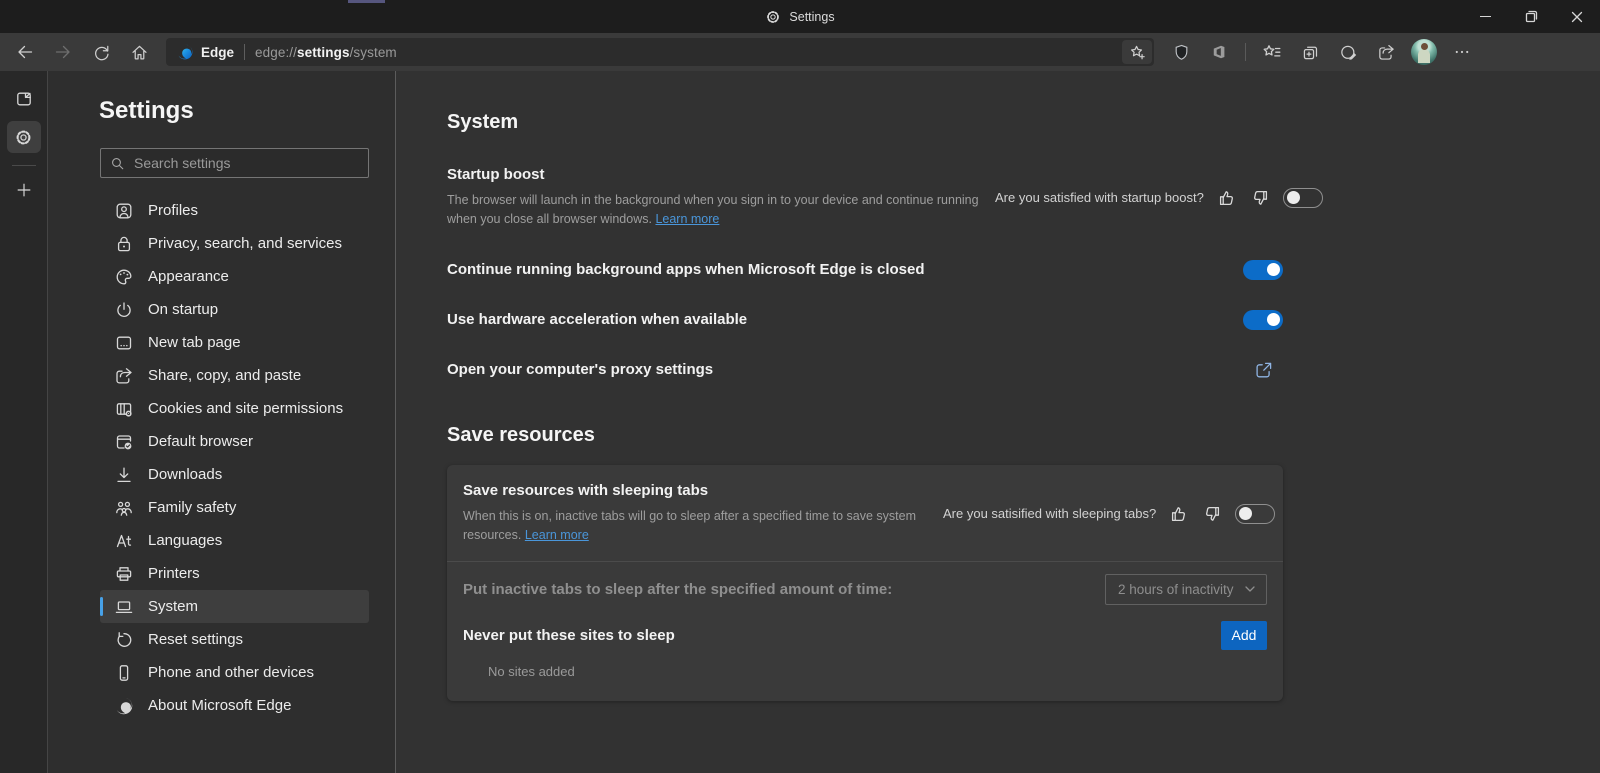 This screenshot has width=1600, height=773. I want to click on sidebar-item-default-browser: Default browser, so click(234, 441).